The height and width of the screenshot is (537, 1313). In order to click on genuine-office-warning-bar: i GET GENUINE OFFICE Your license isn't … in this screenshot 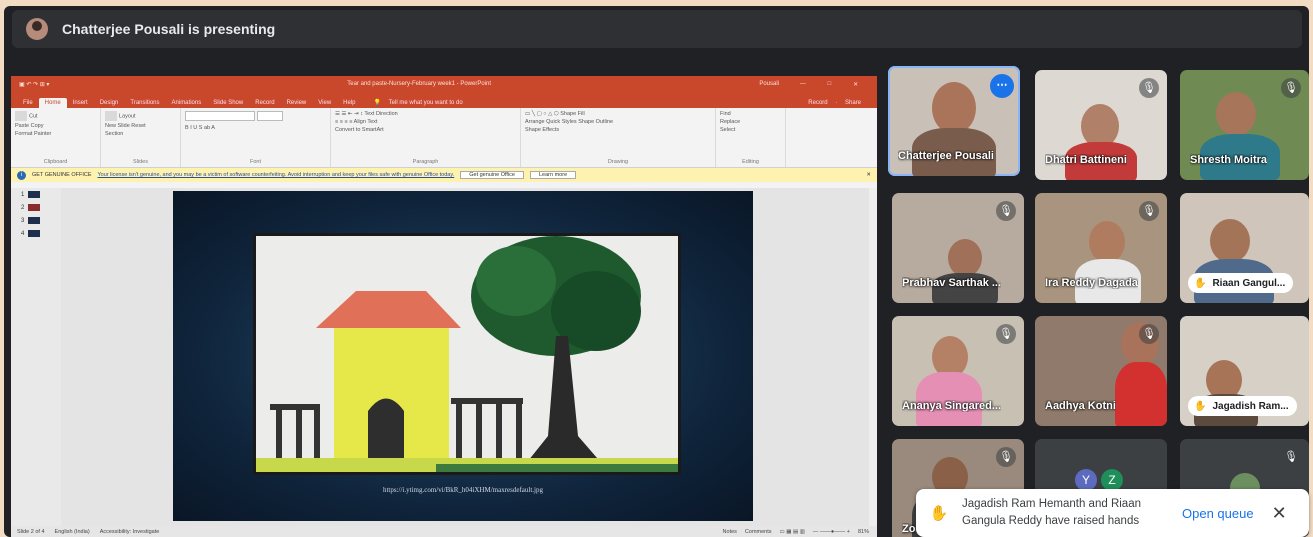, I will do `click(444, 175)`.